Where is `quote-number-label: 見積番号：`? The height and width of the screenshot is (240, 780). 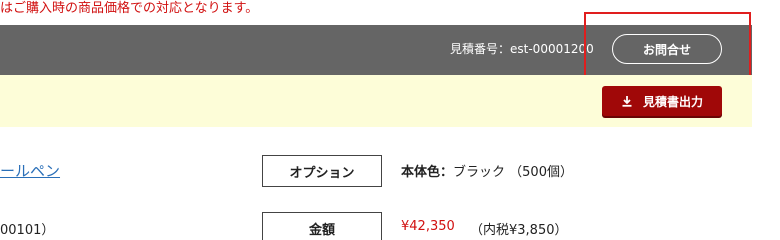 quote-number-label: 見積番号： is located at coordinates (480, 49).